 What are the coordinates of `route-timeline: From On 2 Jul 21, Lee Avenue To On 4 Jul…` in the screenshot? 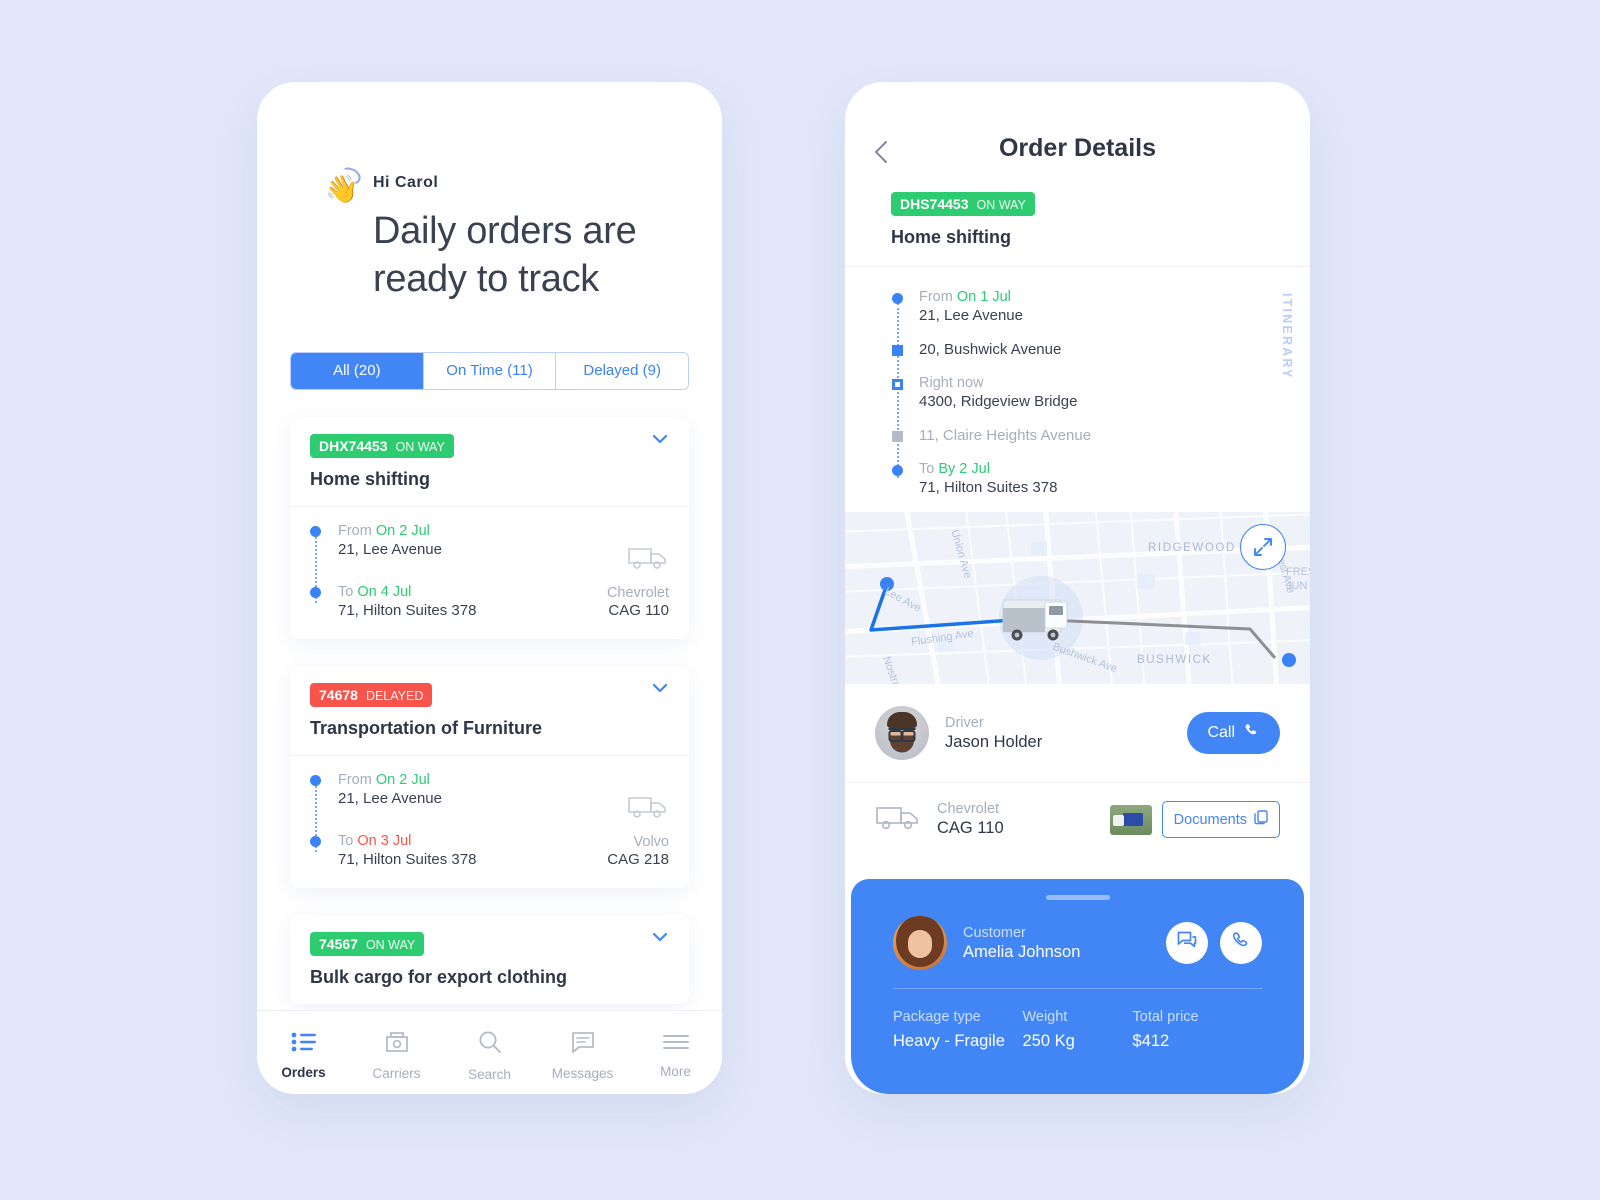 It's located at (433, 571).